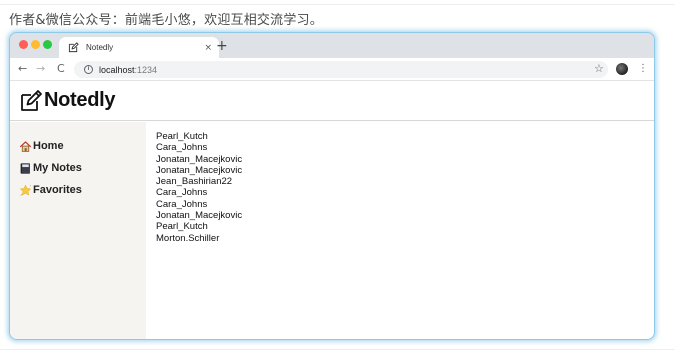 The height and width of the screenshot is (353, 675). What do you see at coordinates (82, 146) in the screenshot?
I see `sidebar-item-home: Home` at bounding box center [82, 146].